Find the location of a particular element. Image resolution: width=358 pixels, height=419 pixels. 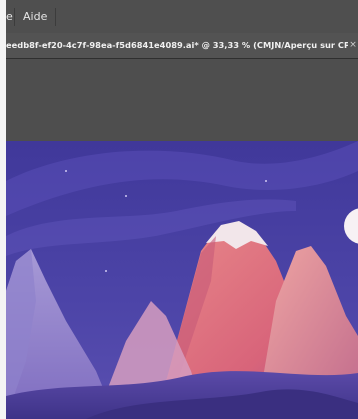

close-icon: × is located at coordinates (353, 45).